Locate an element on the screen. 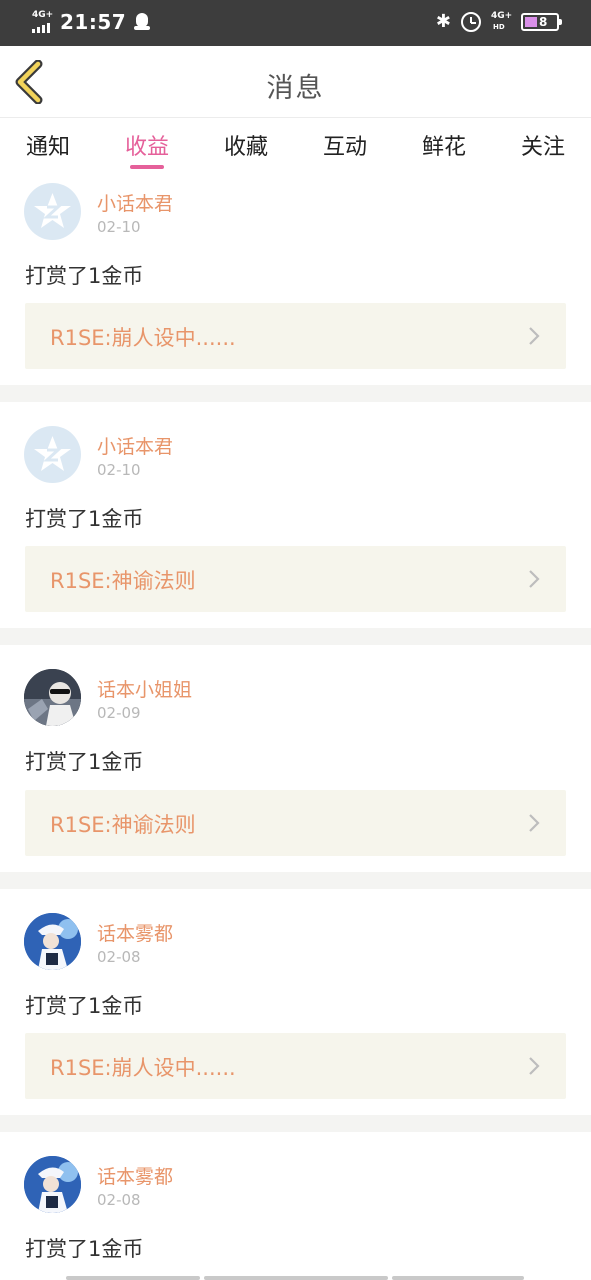 The height and width of the screenshot is (1280, 591). battery-level: 8 is located at coordinates (543, 22).